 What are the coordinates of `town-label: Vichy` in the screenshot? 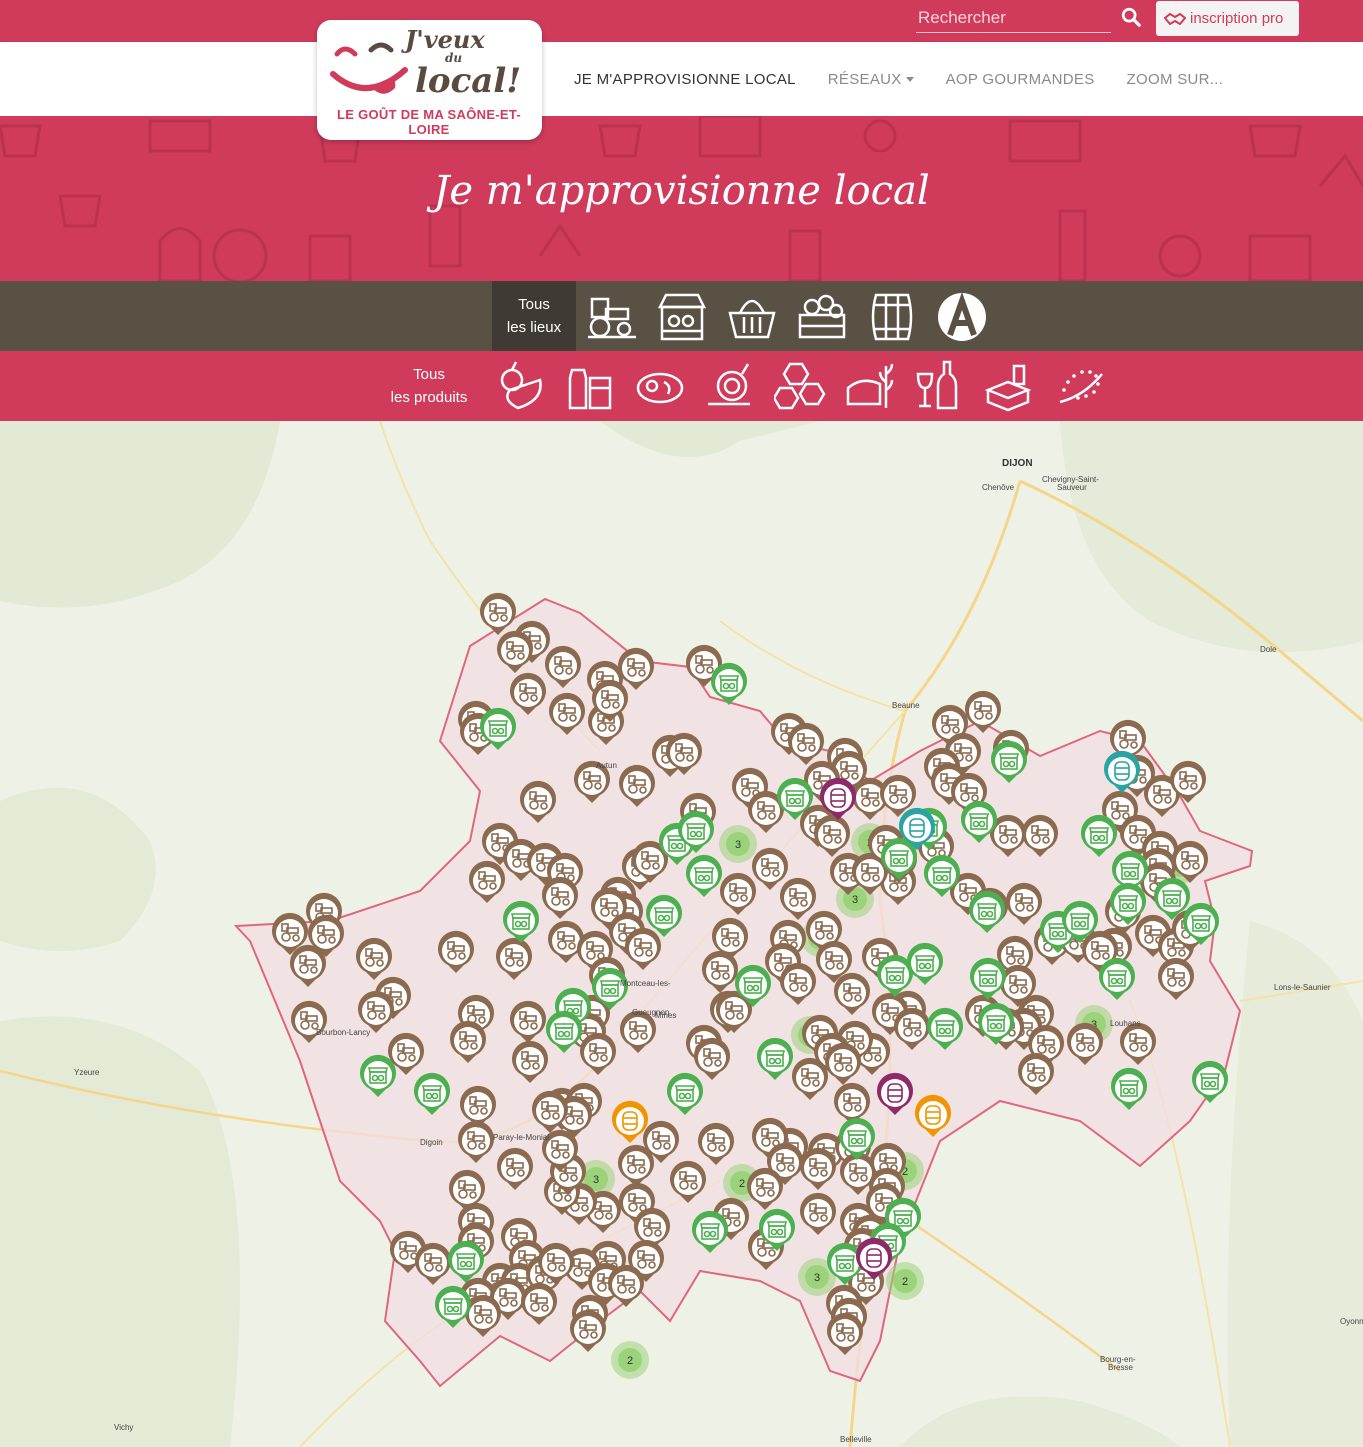 It's located at (124, 1427).